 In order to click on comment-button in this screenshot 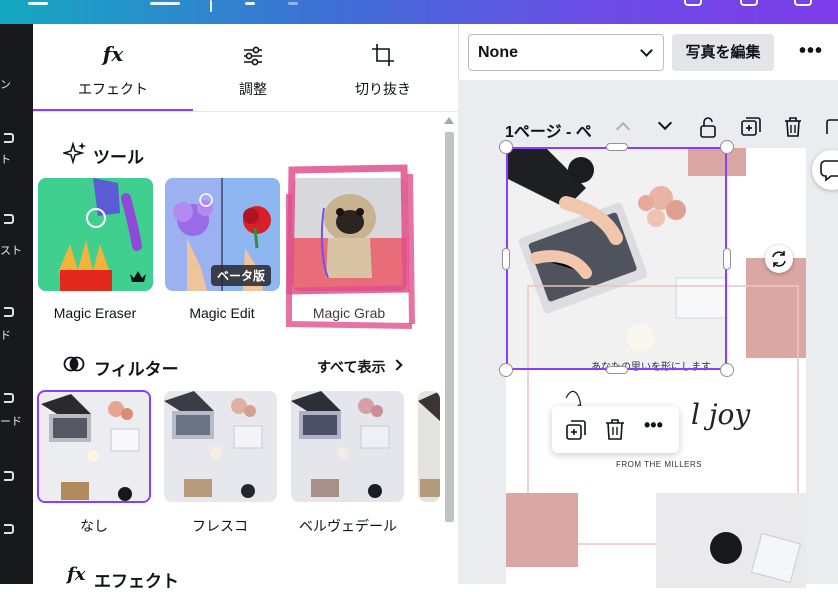, I will do `click(825, 170)`.